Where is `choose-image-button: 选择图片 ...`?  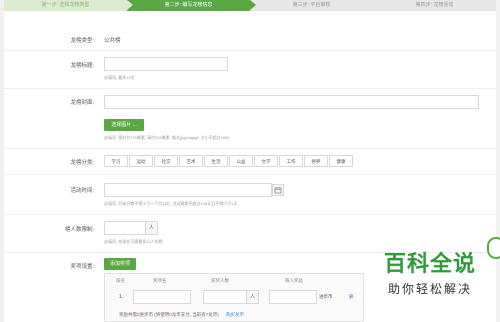 choose-image-button: 选择图片 ... is located at coordinates (124, 125).